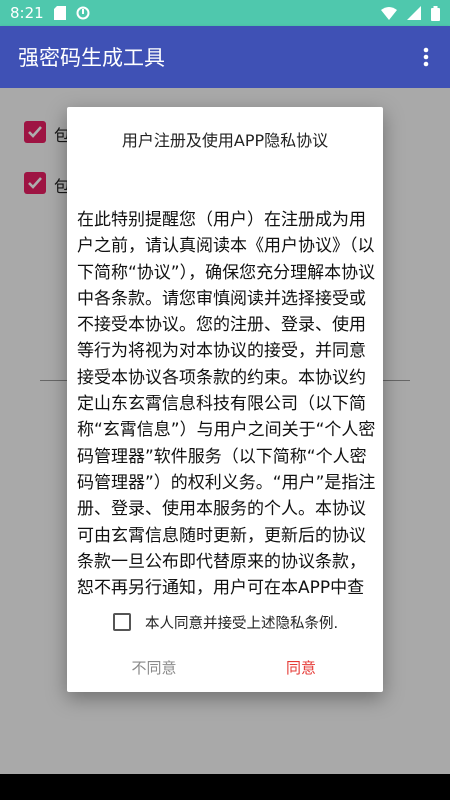  Describe the element at coordinates (435, 13) in the screenshot. I see `battery-icon` at that location.